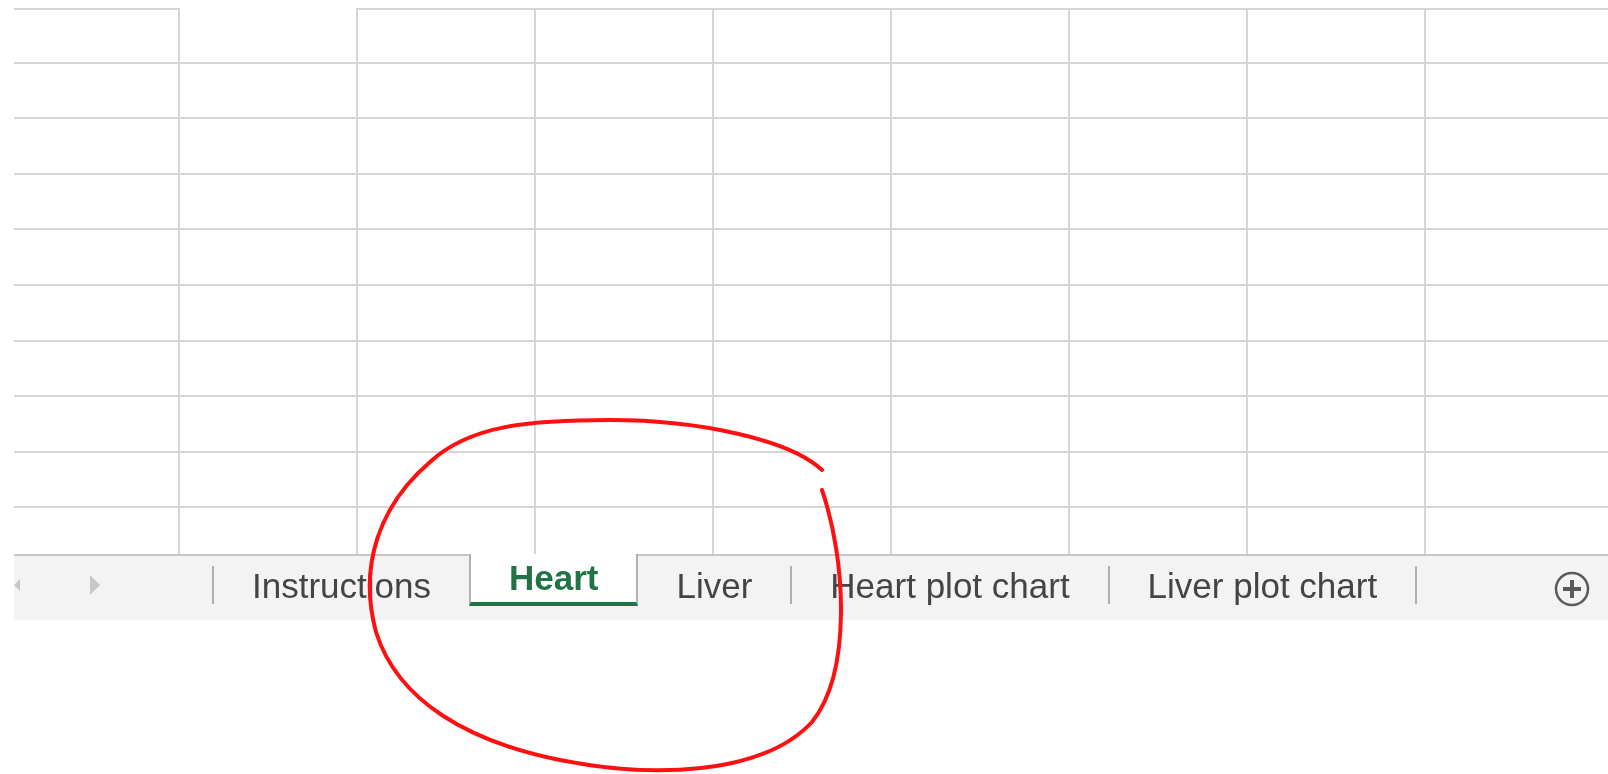 This screenshot has width=1608, height=774. Describe the element at coordinates (1263, 585) in the screenshot. I see `sheet-tab: Liver plot chart` at that location.